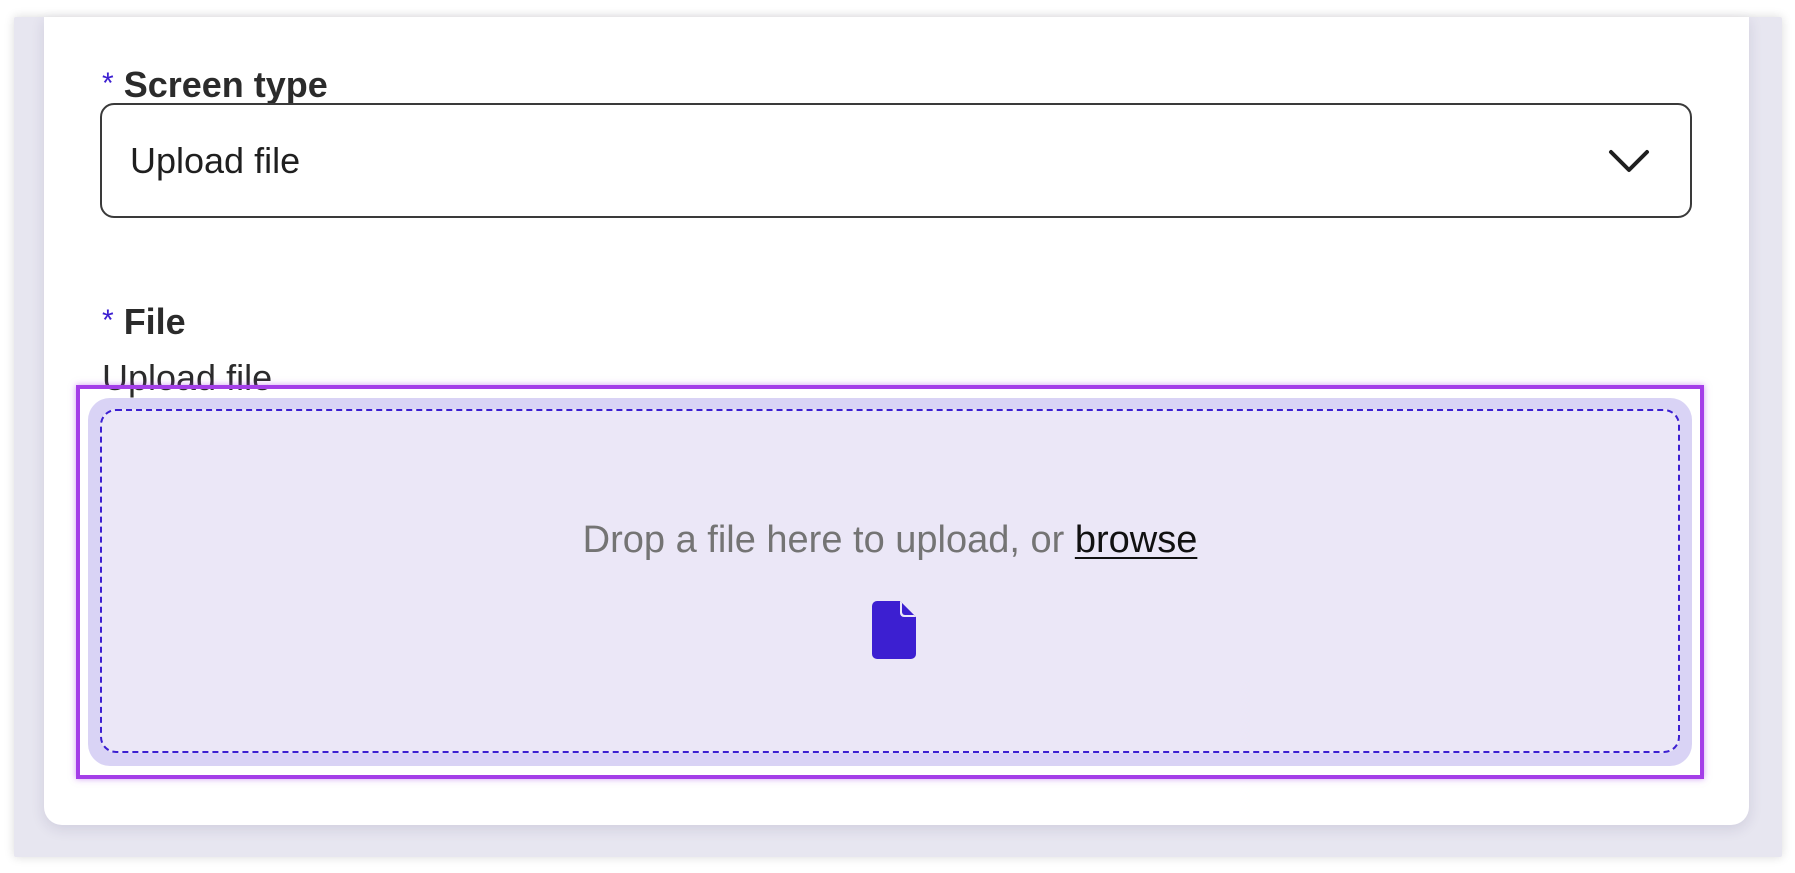 Image resolution: width=1795 pixels, height=873 pixels. What do you see at coordinates (823, 540) in the screenshot?
I see `dropzone-instruction: Drop a file here to upload, or` at bounding box center [823, 540].